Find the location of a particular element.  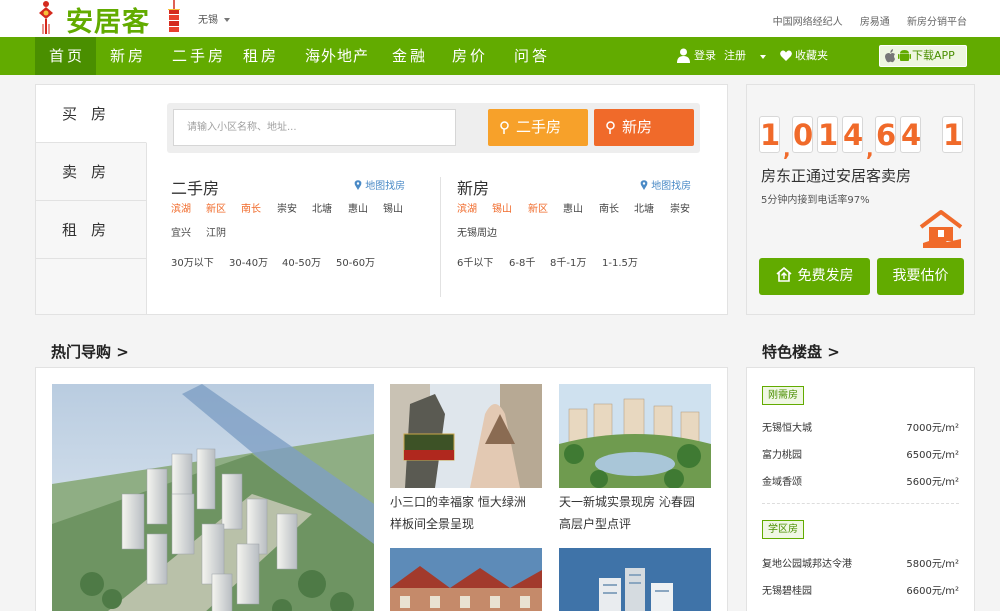

nav-prices: 房价 is located at coordinates (470, 56).